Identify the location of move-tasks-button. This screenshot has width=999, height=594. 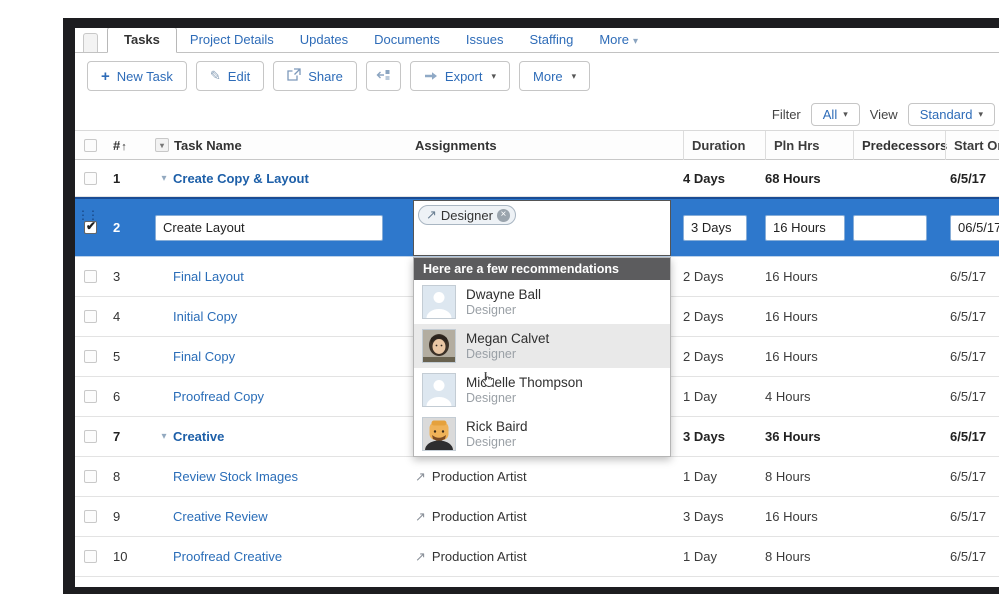
(383, 76).